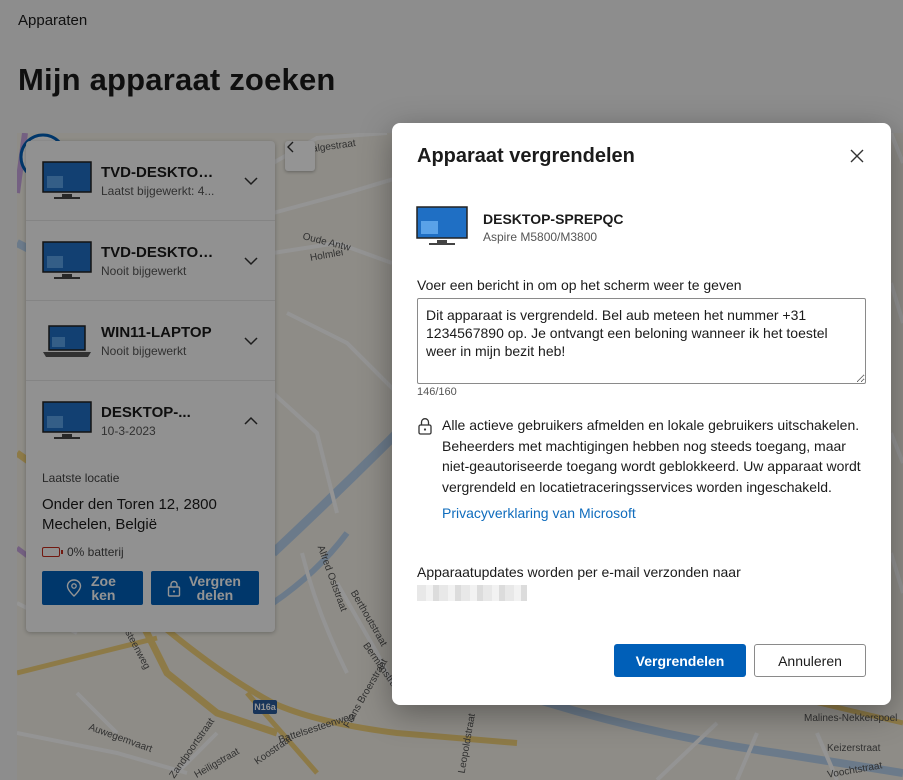 This screenshot has width=903, height=780. Describe the element at coordinates (540, 236) in the screenshot. I see `dialog-device-model: Aspire M5800/M3800` at that location.